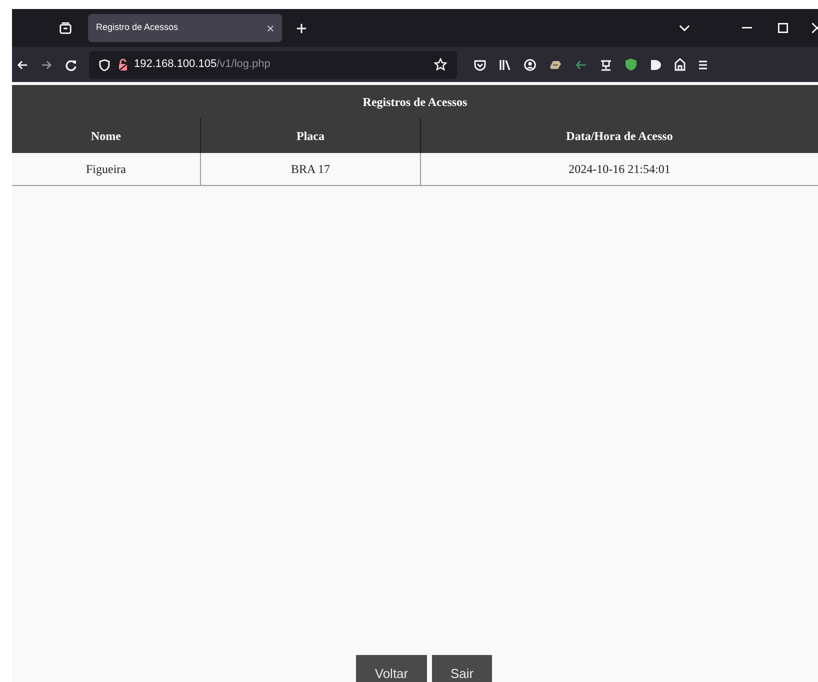  I want to click on close-icon, so click(815, 28).